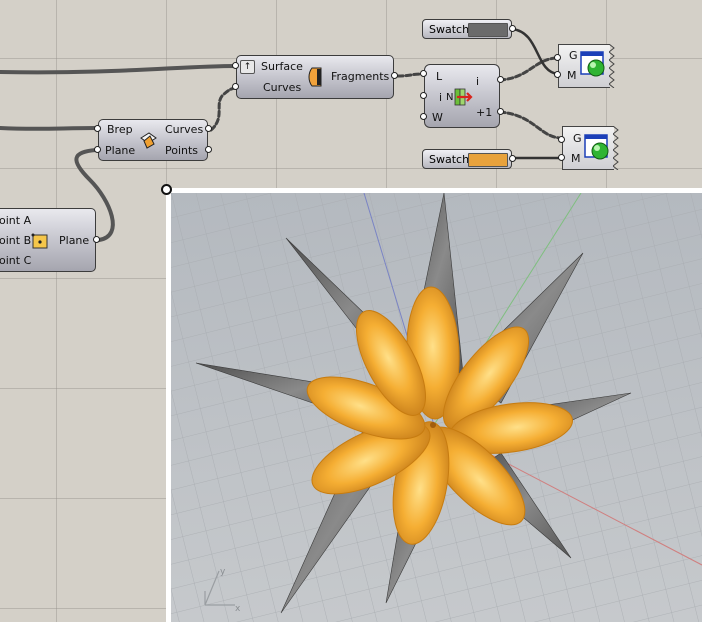  I want to click on curves-output-grip, so click(208, 128).